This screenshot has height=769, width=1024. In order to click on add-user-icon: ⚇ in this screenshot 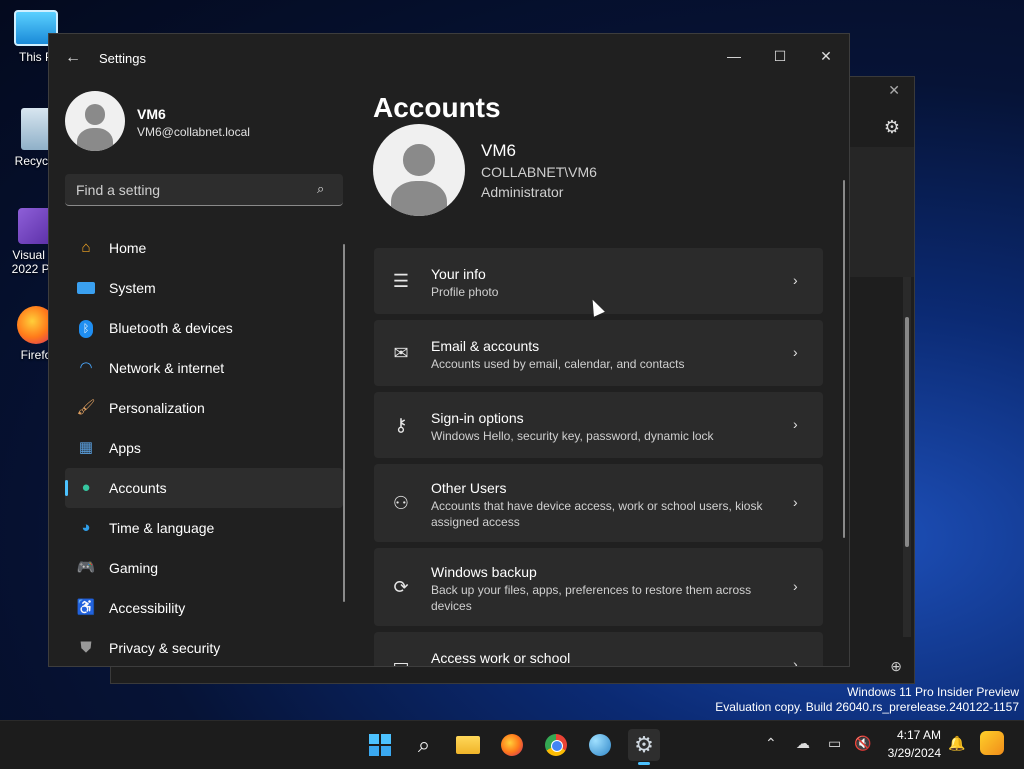, I will do `click(401, 503)`.